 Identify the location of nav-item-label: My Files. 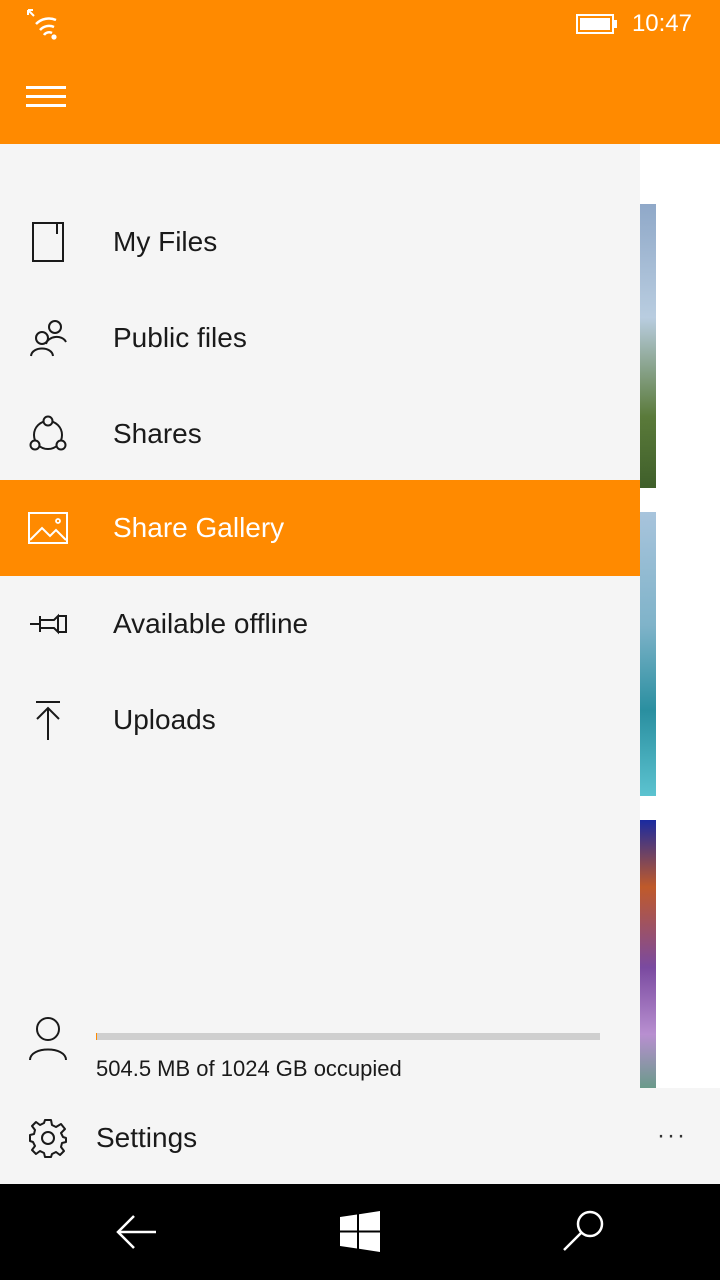
(165, 241).